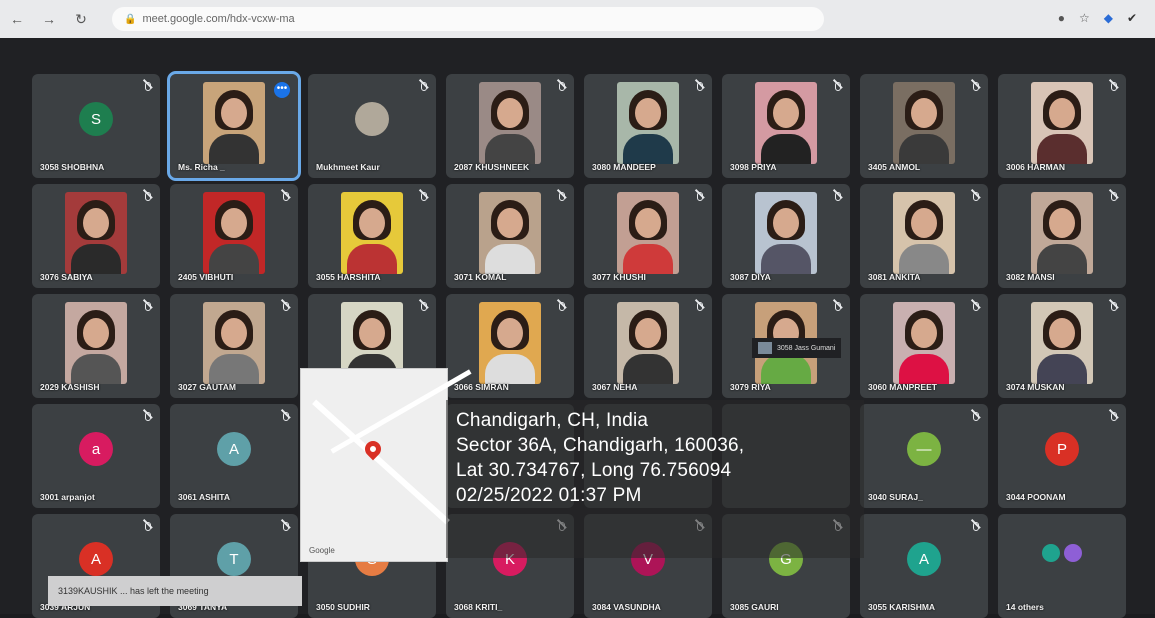 The height and width of the screenshot is (618, 1155). I want to click on participant-avatar: S, so click(96, 119).